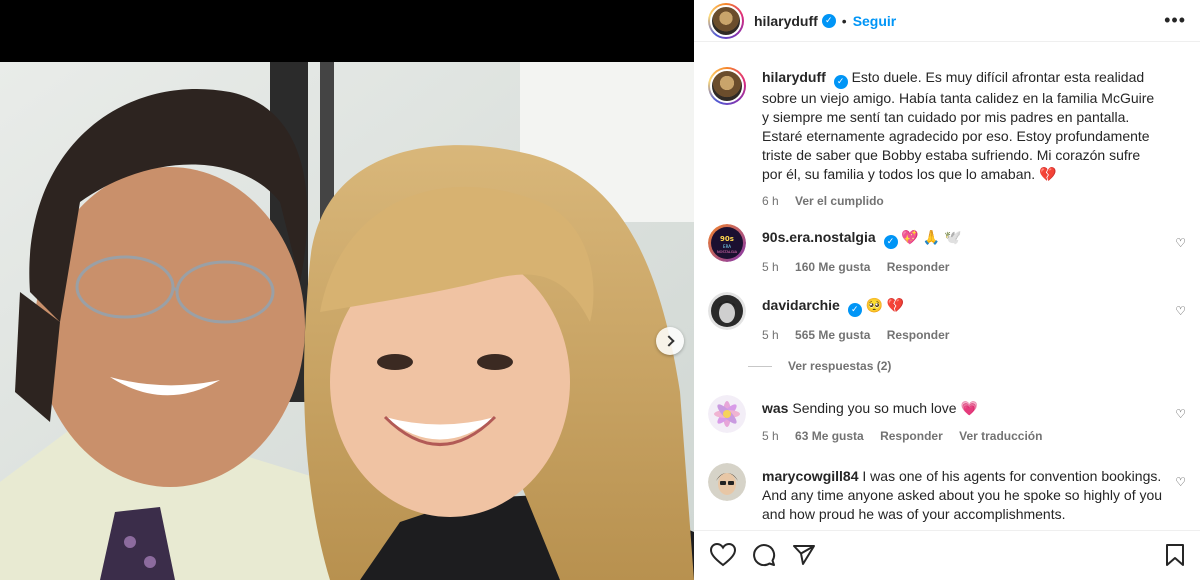  Describe the element at coordinates (840, 366) in the screenshot. I see `view-replies-label: Ver respuestas (2)` at that location.